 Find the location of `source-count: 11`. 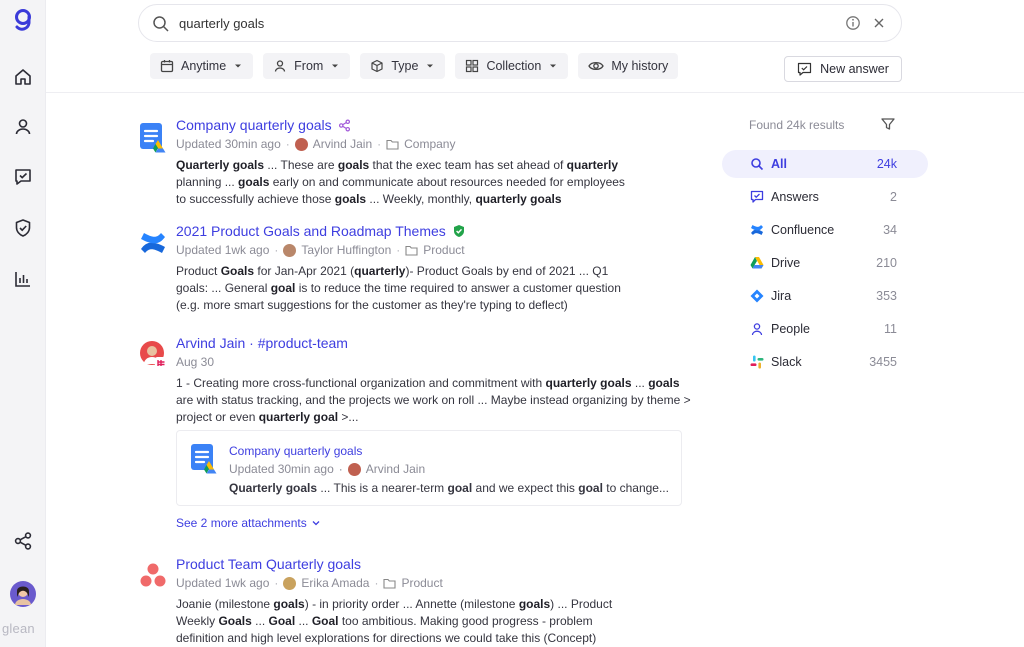

source-count: 11 is located at coordinates (890, 329).